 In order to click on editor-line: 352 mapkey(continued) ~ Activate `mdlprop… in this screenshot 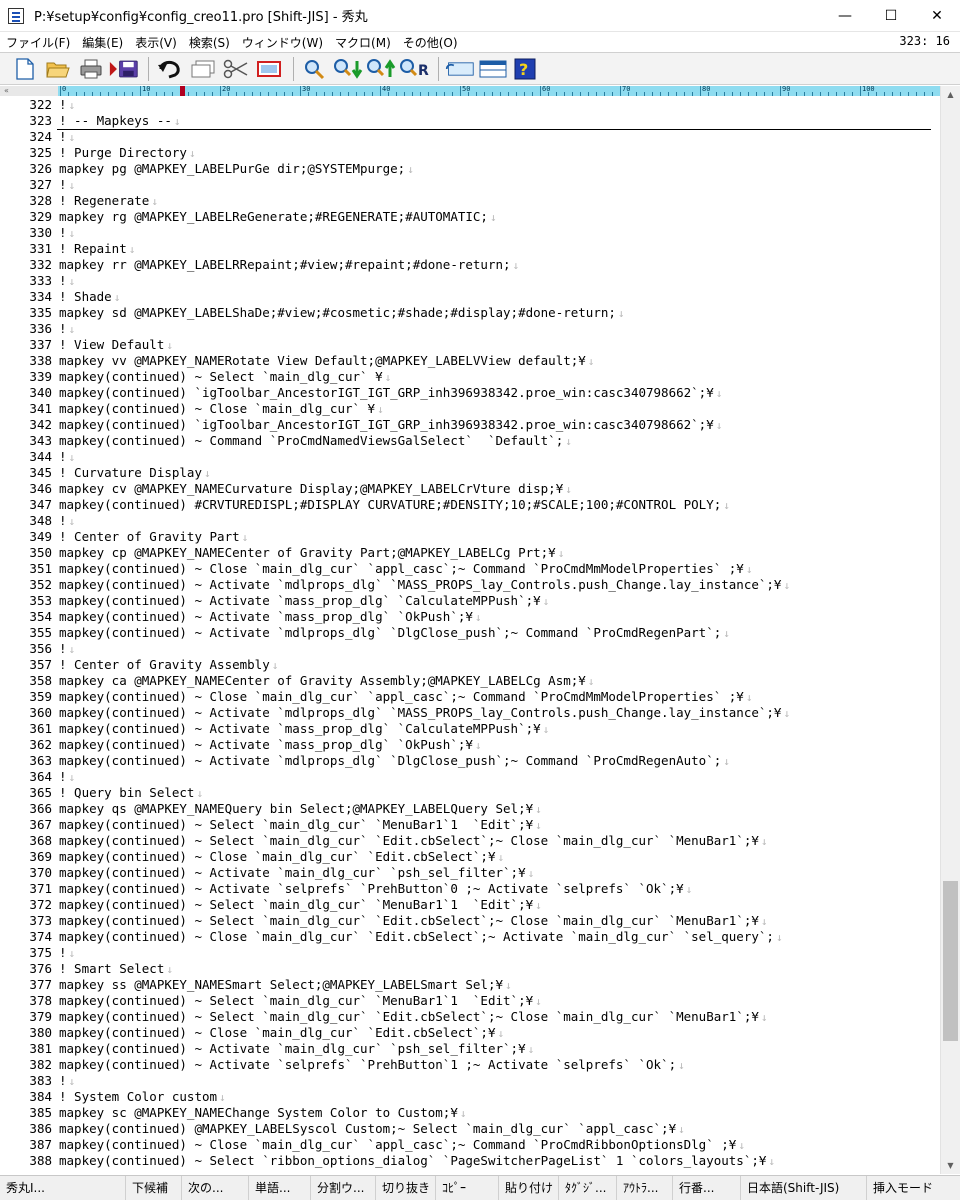, I will do `click(470, 585)`.